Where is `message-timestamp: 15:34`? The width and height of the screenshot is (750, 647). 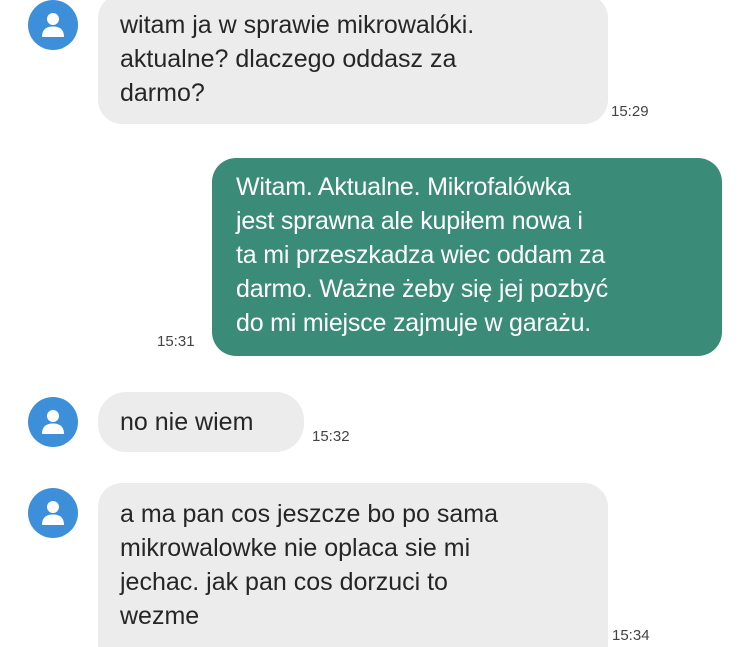
message-timestamp: 15:34 is located at coordinates (631, 635).